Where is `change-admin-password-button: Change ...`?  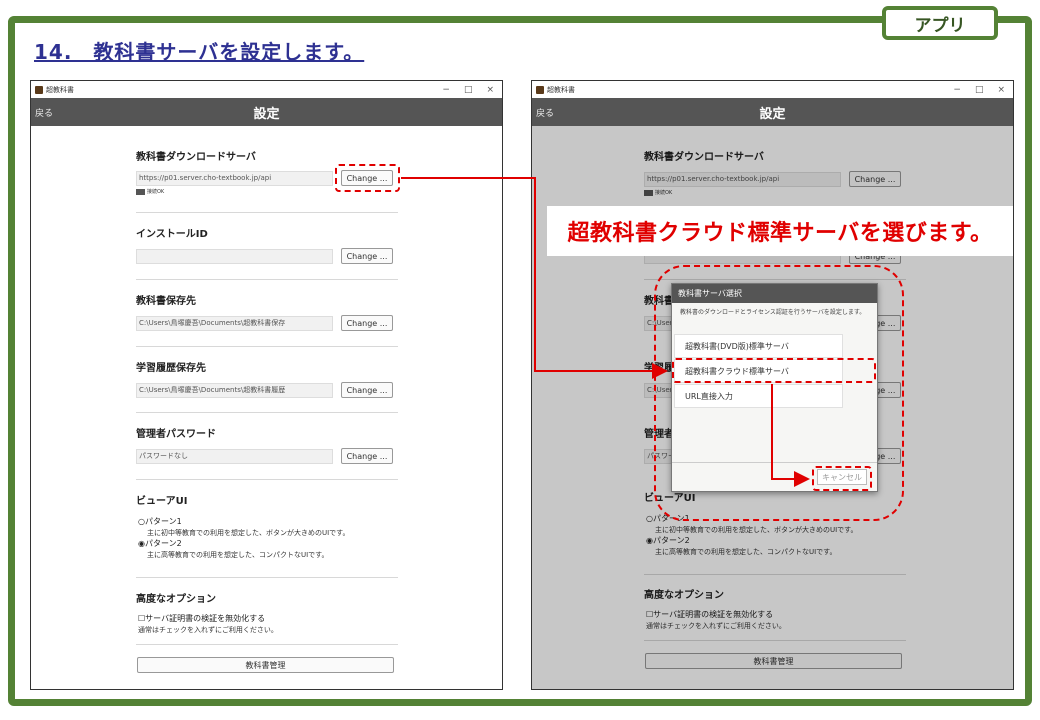
change-admin-password-button: Change ... is located at coordinates (367, 456).